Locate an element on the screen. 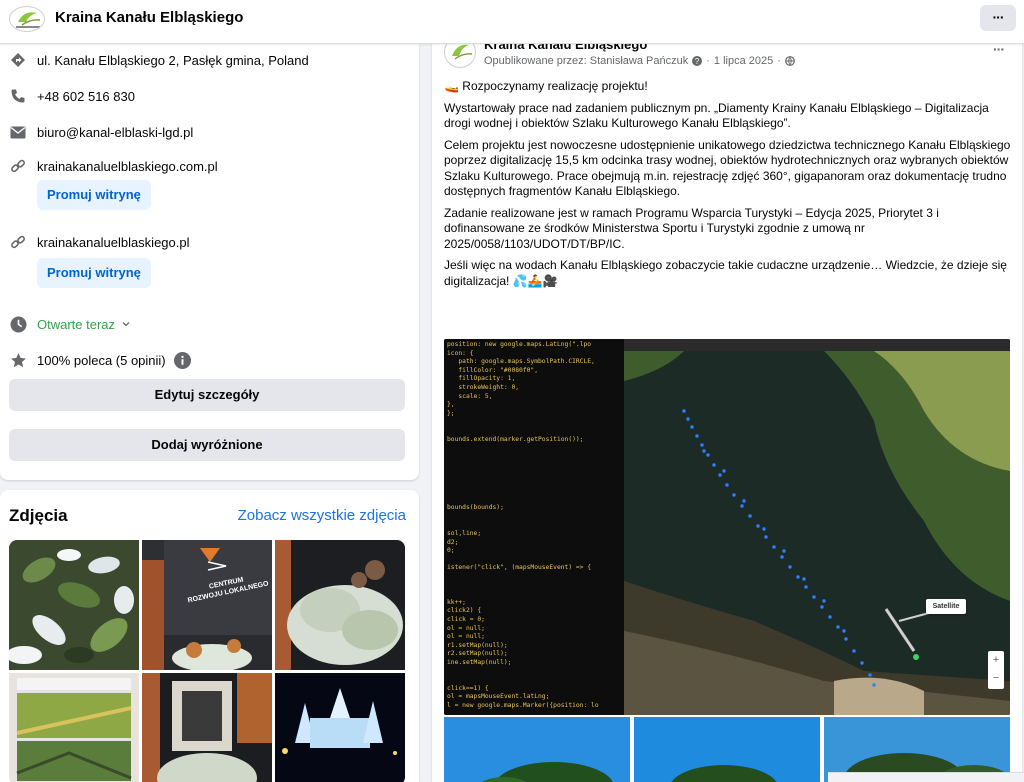  phone-row: +48 602 516 830 is located at coordinates (72, 96).